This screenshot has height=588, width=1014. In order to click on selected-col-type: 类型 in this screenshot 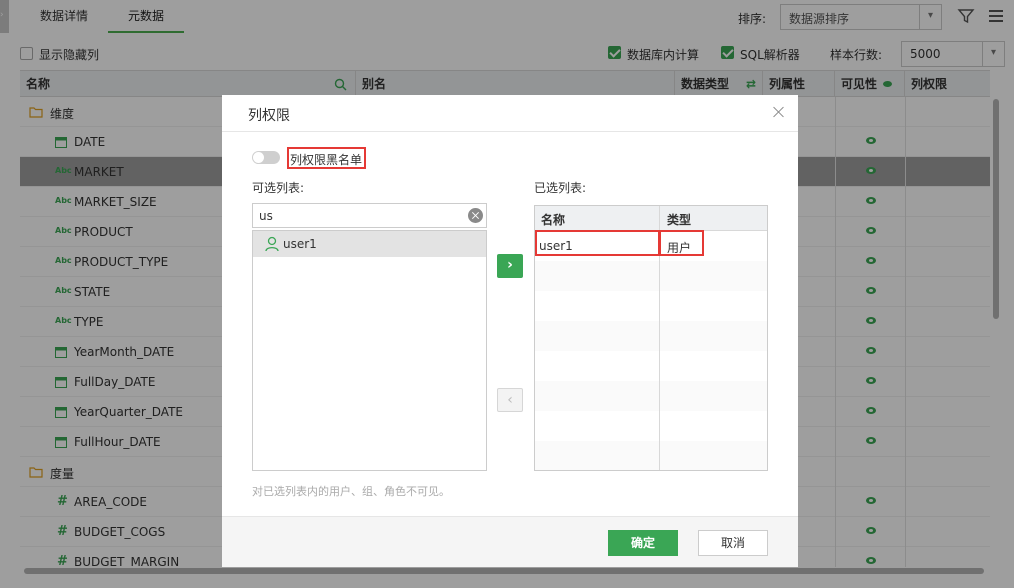, I will do `click(679, 220)`.